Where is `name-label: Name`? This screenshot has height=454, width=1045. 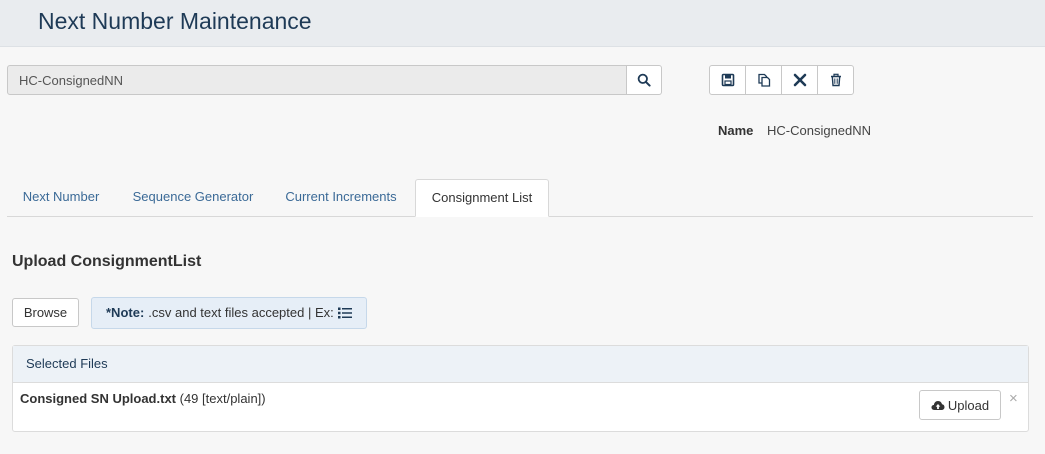
name-label: Name is located at coordinates (736, 130).